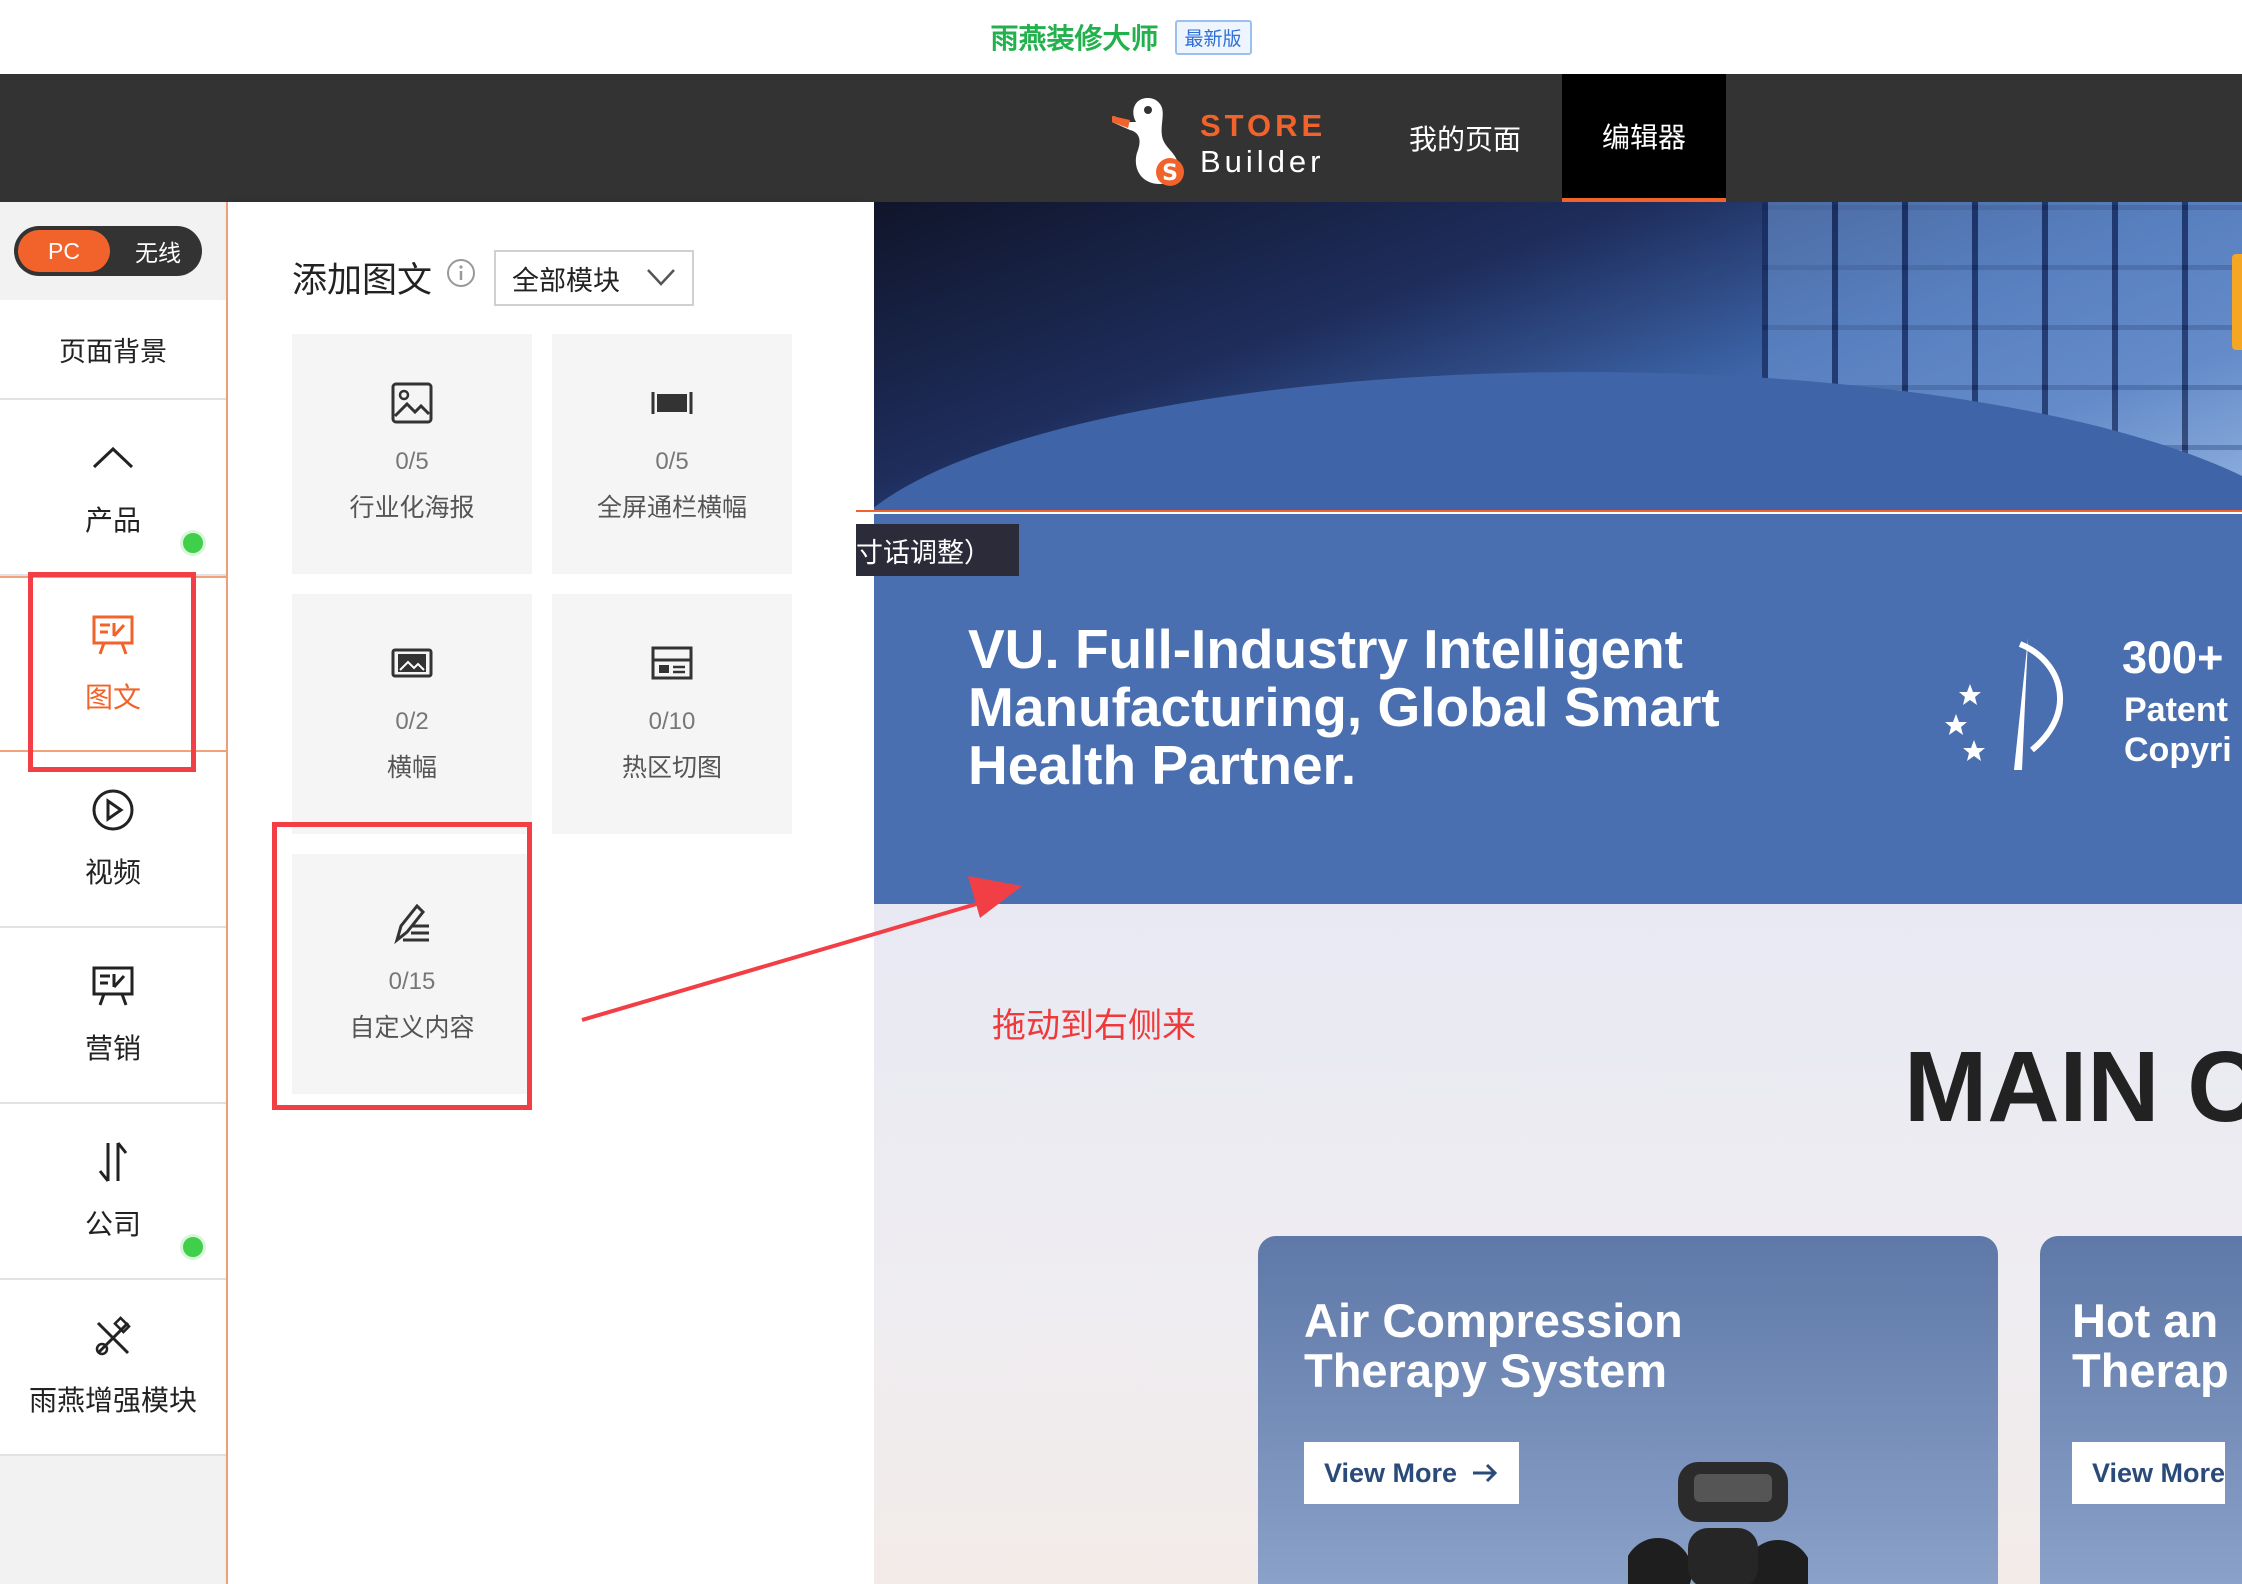  What do you see at coordinates (2237, 302) in the screenshot?
I see `side-edit-tab` at bounding box center [2237, 302].